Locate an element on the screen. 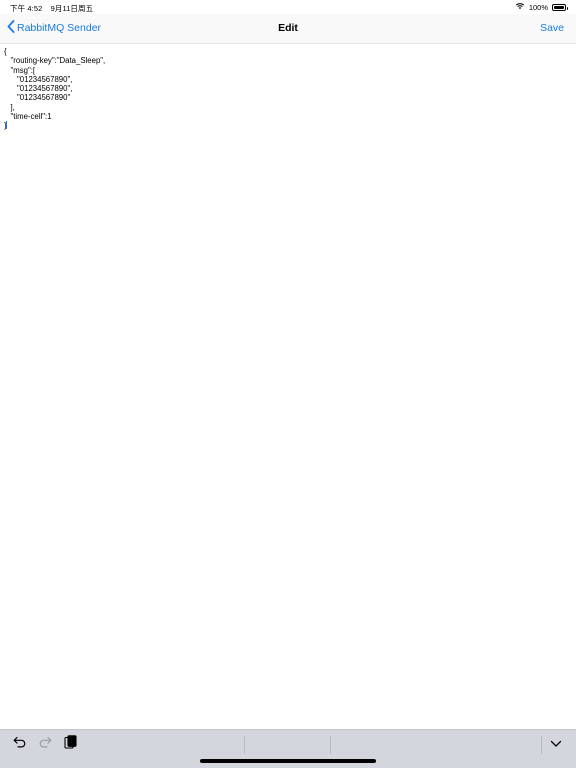  save-button: Save is located at coordinates (552, 28).